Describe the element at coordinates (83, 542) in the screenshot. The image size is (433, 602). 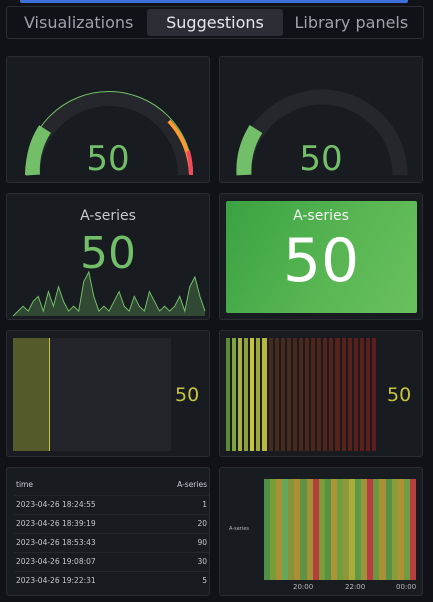
I see `table-cell-time: 2023-04-26 18:53:43` at that location.